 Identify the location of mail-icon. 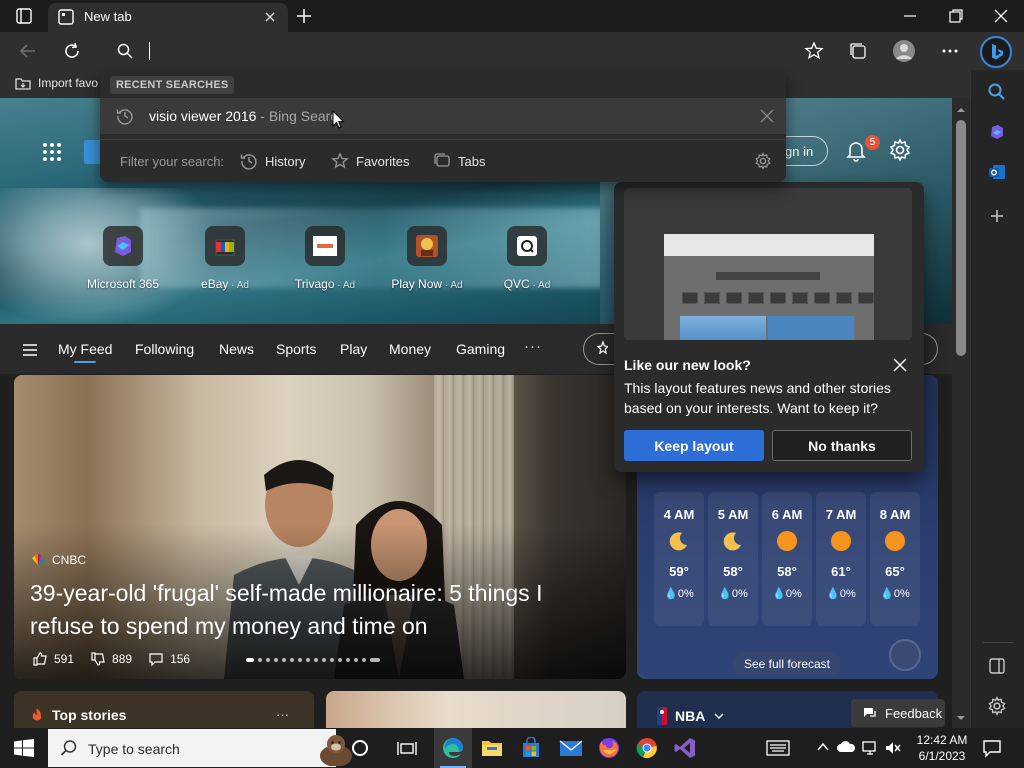
(571, 748).